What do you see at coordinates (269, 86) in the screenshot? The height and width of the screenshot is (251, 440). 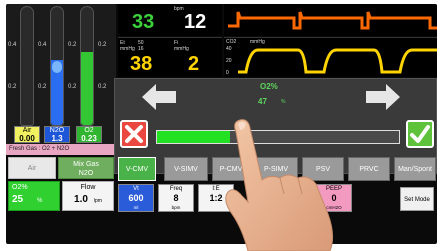 I see `adjust-param-label: O2%` at bounding box center [269, 86].